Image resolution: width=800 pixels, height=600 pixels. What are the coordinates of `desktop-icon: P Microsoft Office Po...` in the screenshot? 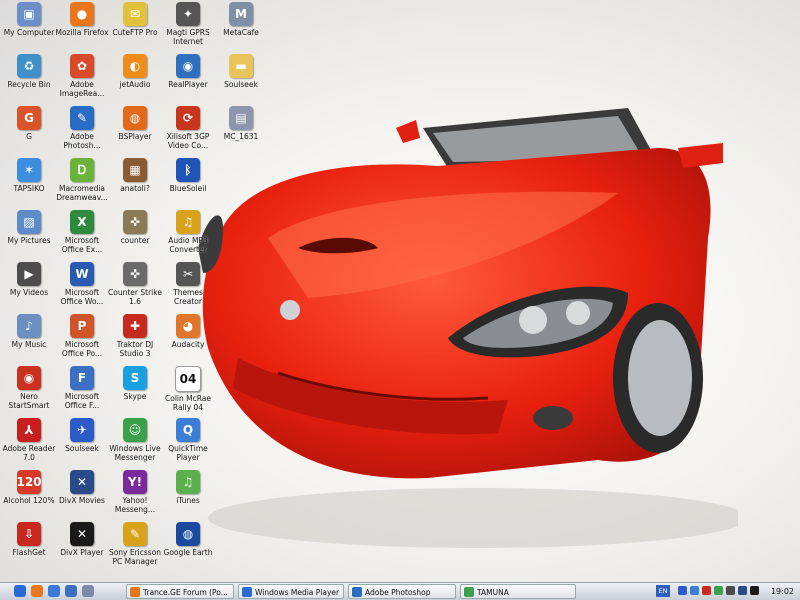 It's located at (82, 340).